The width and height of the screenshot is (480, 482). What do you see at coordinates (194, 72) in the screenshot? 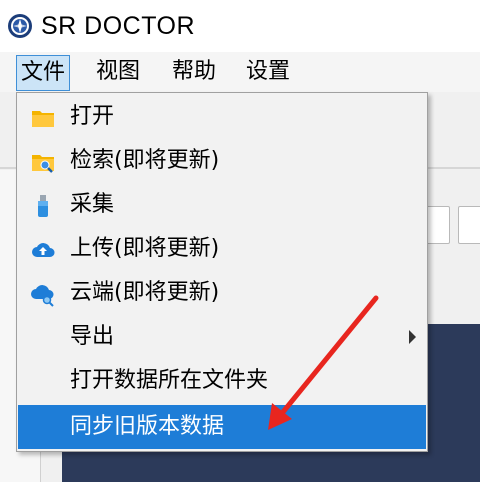
I see `menu-help: 帮助` at bounding box center [194, 72].